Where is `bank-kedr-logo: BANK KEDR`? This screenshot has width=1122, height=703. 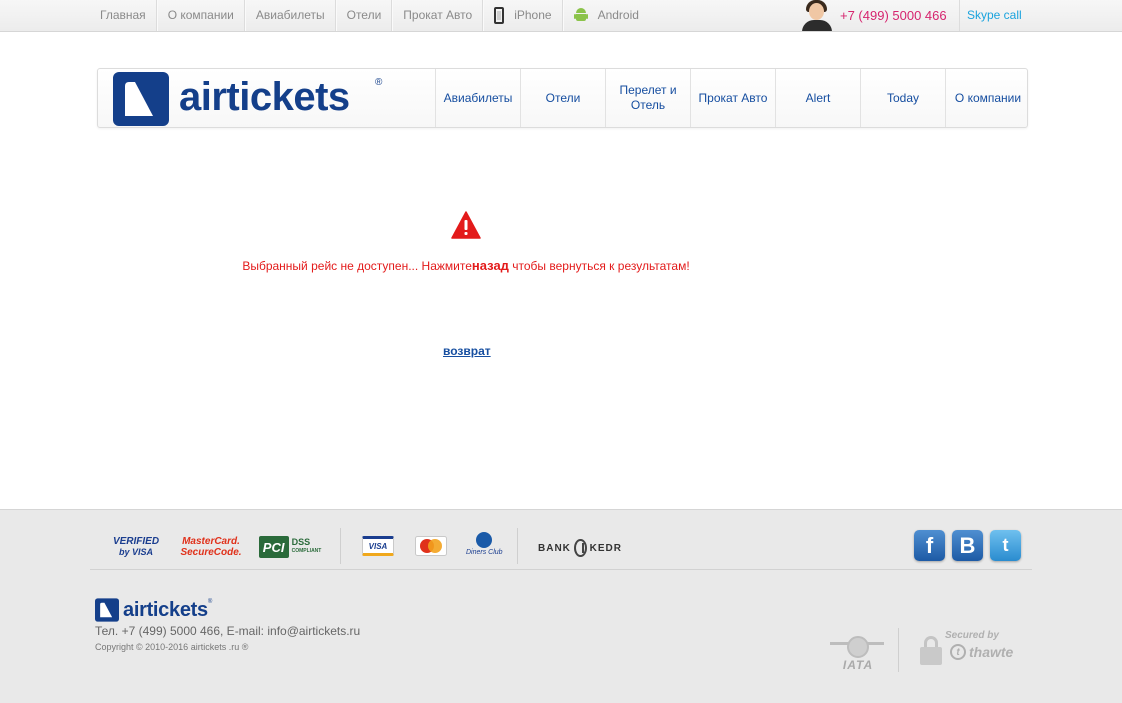
bank-kedr-logo: BANK KEDR is located at coordinates (580, 548).